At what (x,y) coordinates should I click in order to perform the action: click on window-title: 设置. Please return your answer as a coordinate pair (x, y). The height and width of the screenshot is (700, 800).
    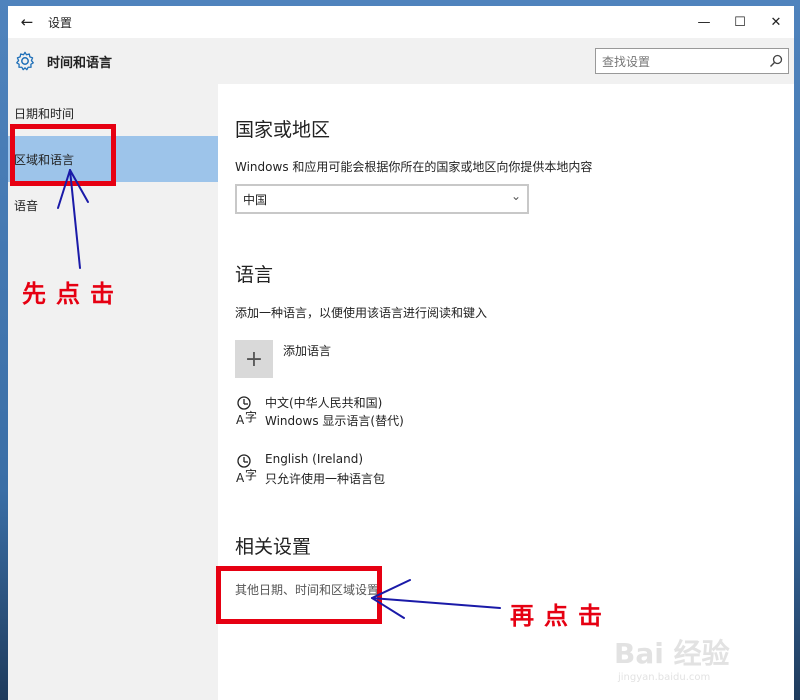
    Looking at the image, I should click on (60, 22).